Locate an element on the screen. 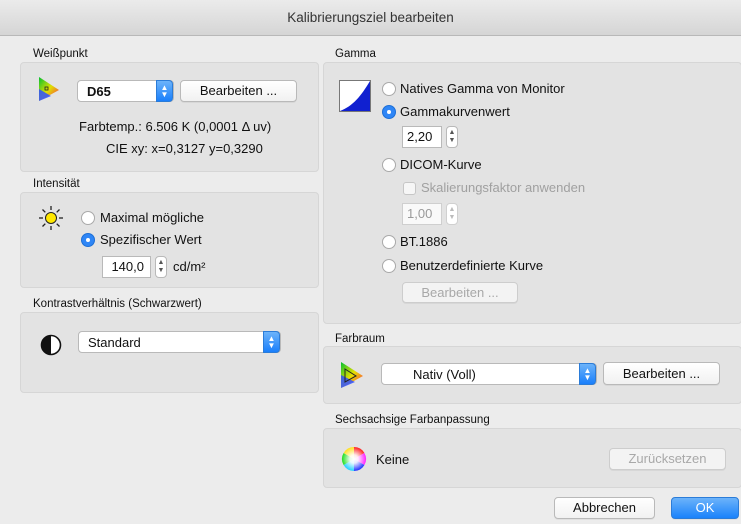  intensity-unit: cd/m² is located at coordinates (189, 266).